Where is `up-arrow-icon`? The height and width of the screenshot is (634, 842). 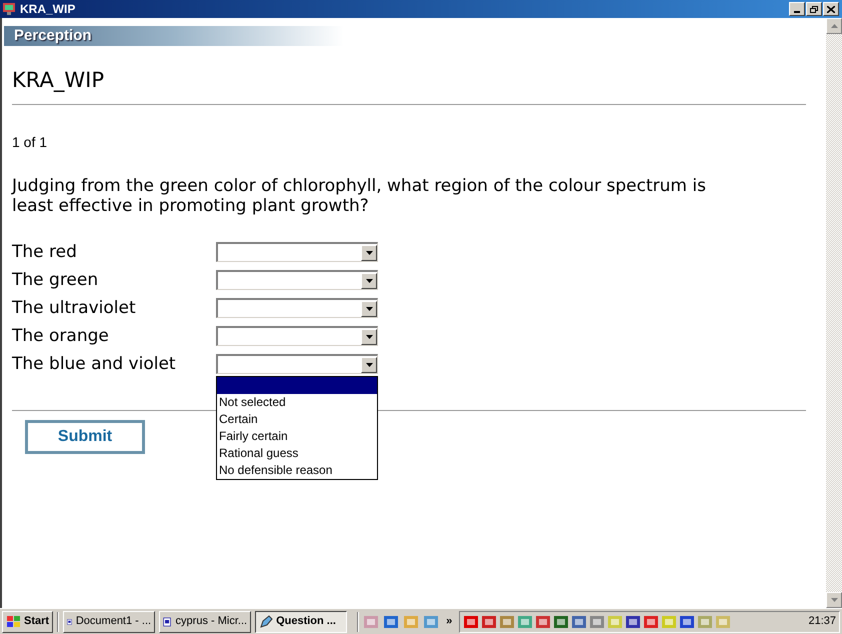
up-arrow-icon is located at coordinates (834, 26).